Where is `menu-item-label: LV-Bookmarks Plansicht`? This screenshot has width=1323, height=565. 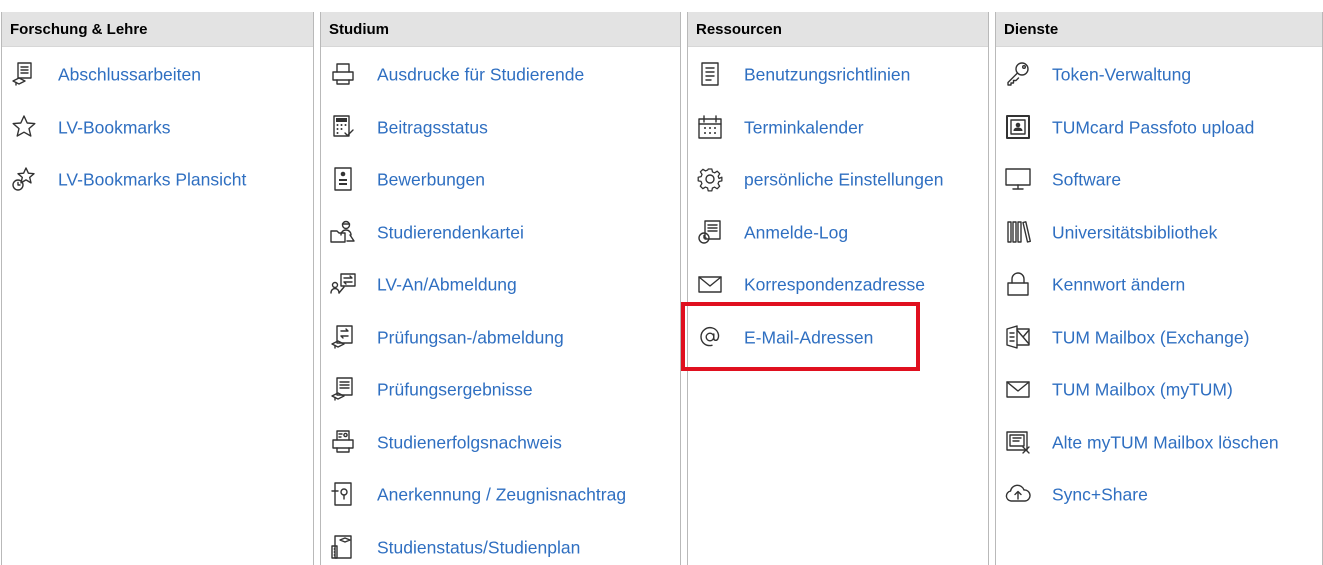
menu-item-label: LV-Bookmarks Plansicht is located at coordinates (152, 179).